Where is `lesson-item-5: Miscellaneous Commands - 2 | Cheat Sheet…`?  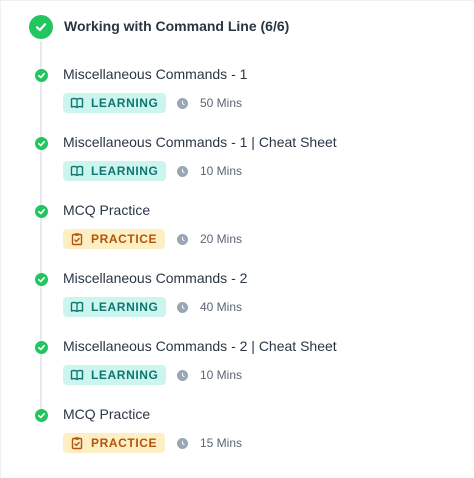 lesson-item-5: Miscellaneous Commands - 2 | Cheat Sheet… is located at coordinates (237, 373).